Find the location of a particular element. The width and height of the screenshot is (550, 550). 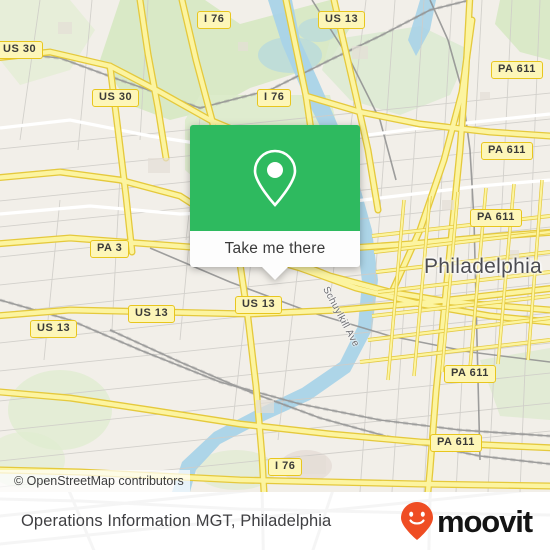

callout-pin-area is located at coordinates (275, 178).